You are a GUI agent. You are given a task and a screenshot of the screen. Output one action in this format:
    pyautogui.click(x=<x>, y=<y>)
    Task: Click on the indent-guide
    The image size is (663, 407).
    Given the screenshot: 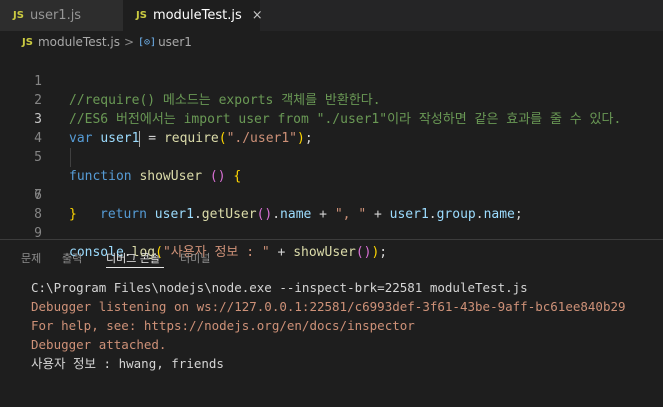 What is the action you would take?
    pyautogui.click(x=70, y=157)
    